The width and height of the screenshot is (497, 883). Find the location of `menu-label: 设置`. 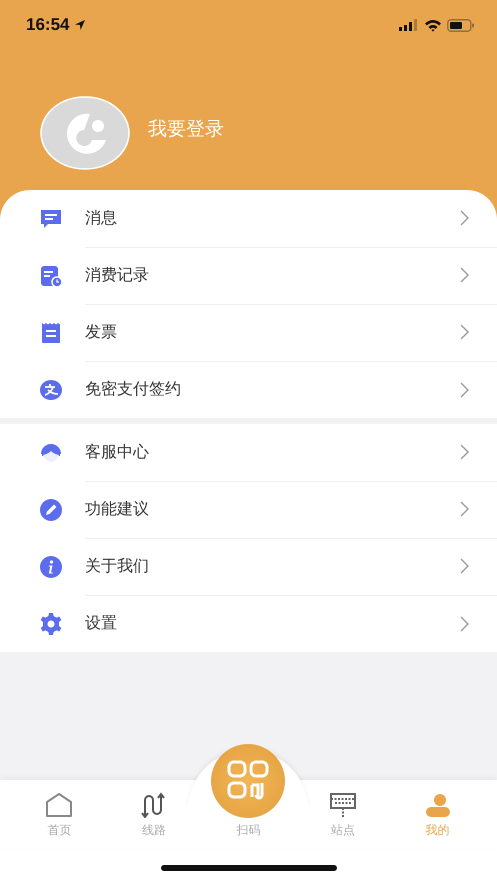

menu-label: 设置 is located at coordinates (101, 623).